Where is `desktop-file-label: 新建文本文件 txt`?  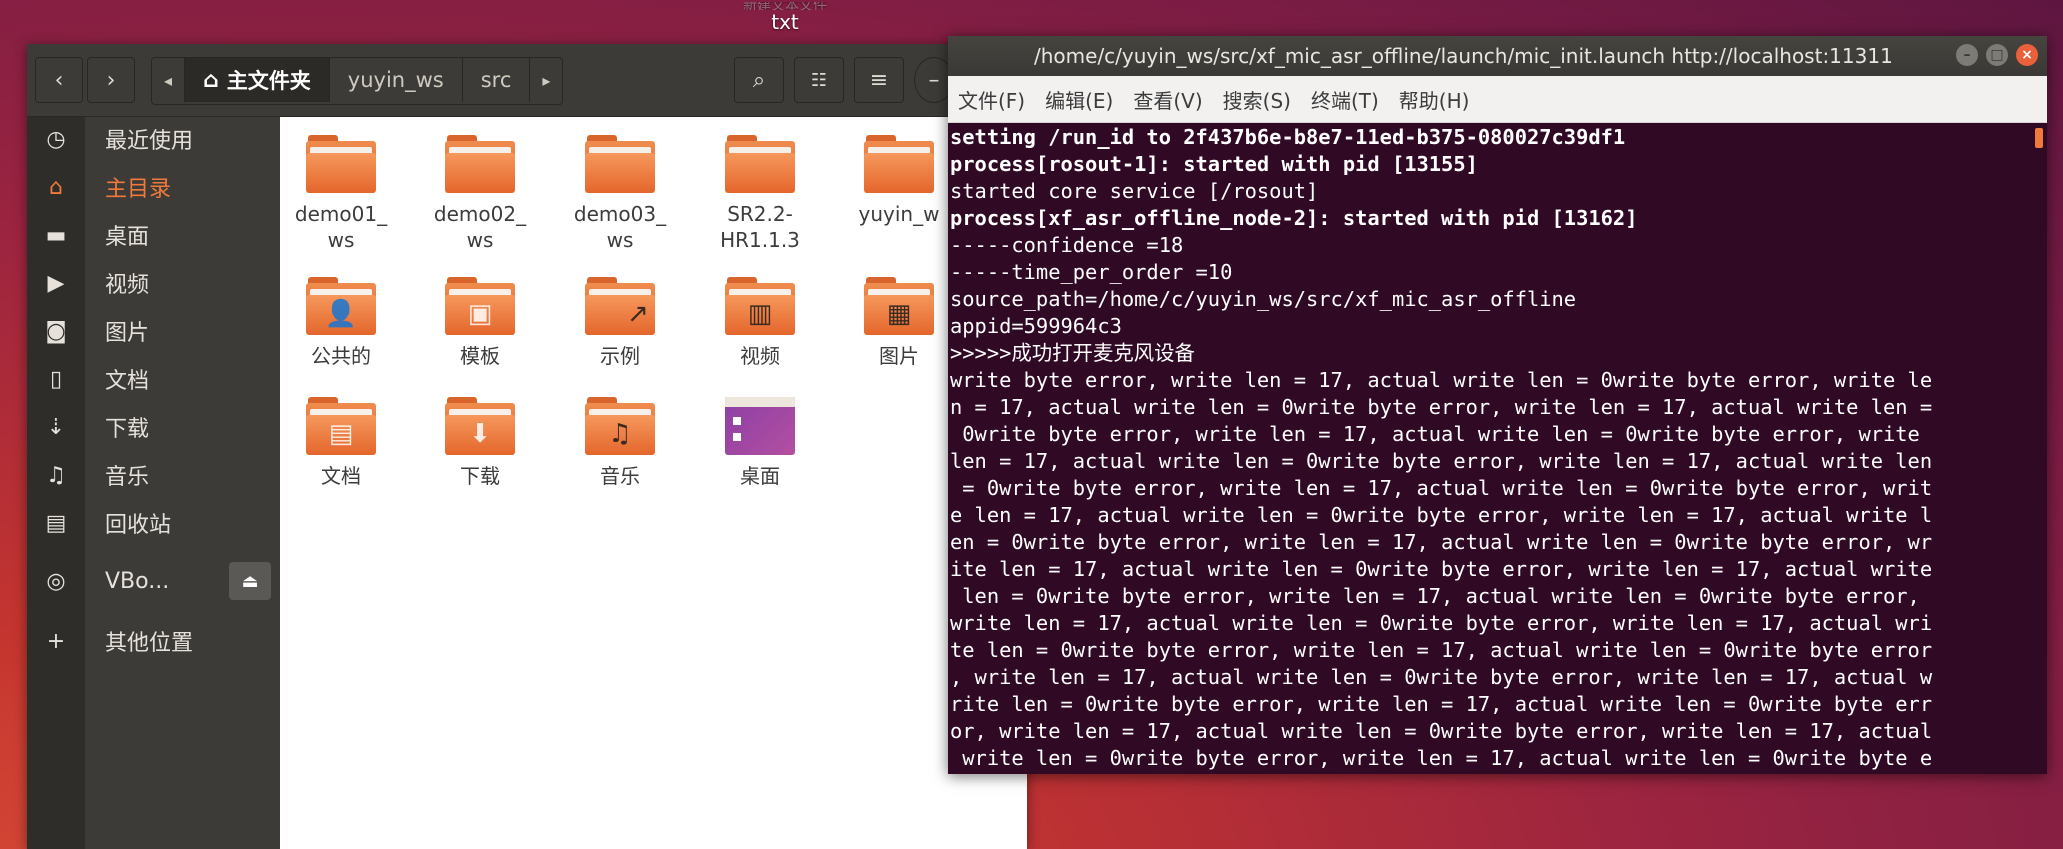
desktop-file-label: 新建文本文件 txt is located at coordinates (785, 18).